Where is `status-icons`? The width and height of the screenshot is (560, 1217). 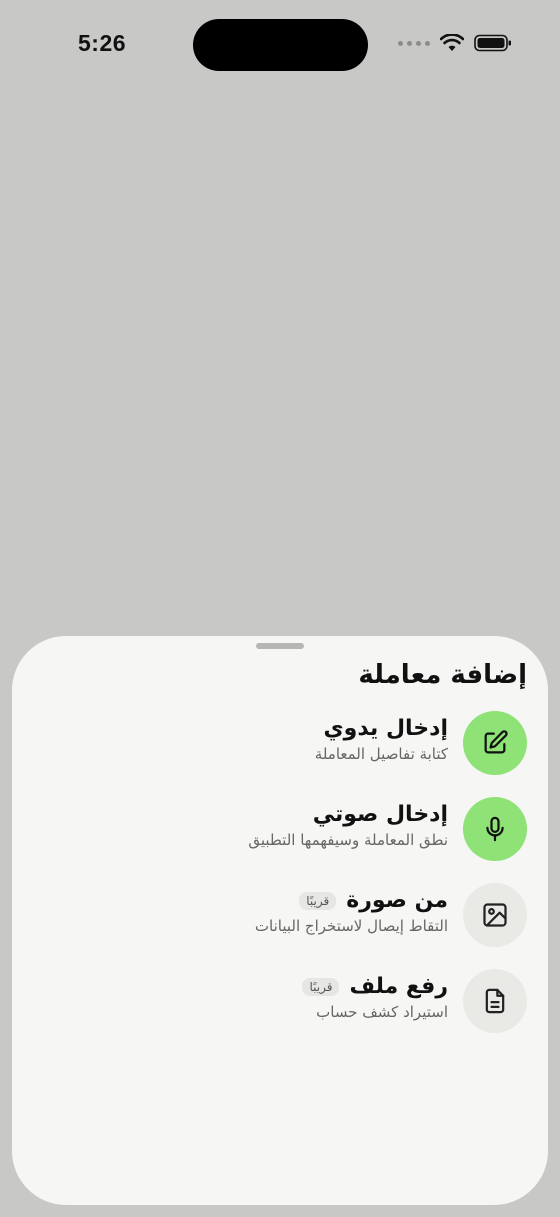
status-icons is located at coordinates (455, 43).